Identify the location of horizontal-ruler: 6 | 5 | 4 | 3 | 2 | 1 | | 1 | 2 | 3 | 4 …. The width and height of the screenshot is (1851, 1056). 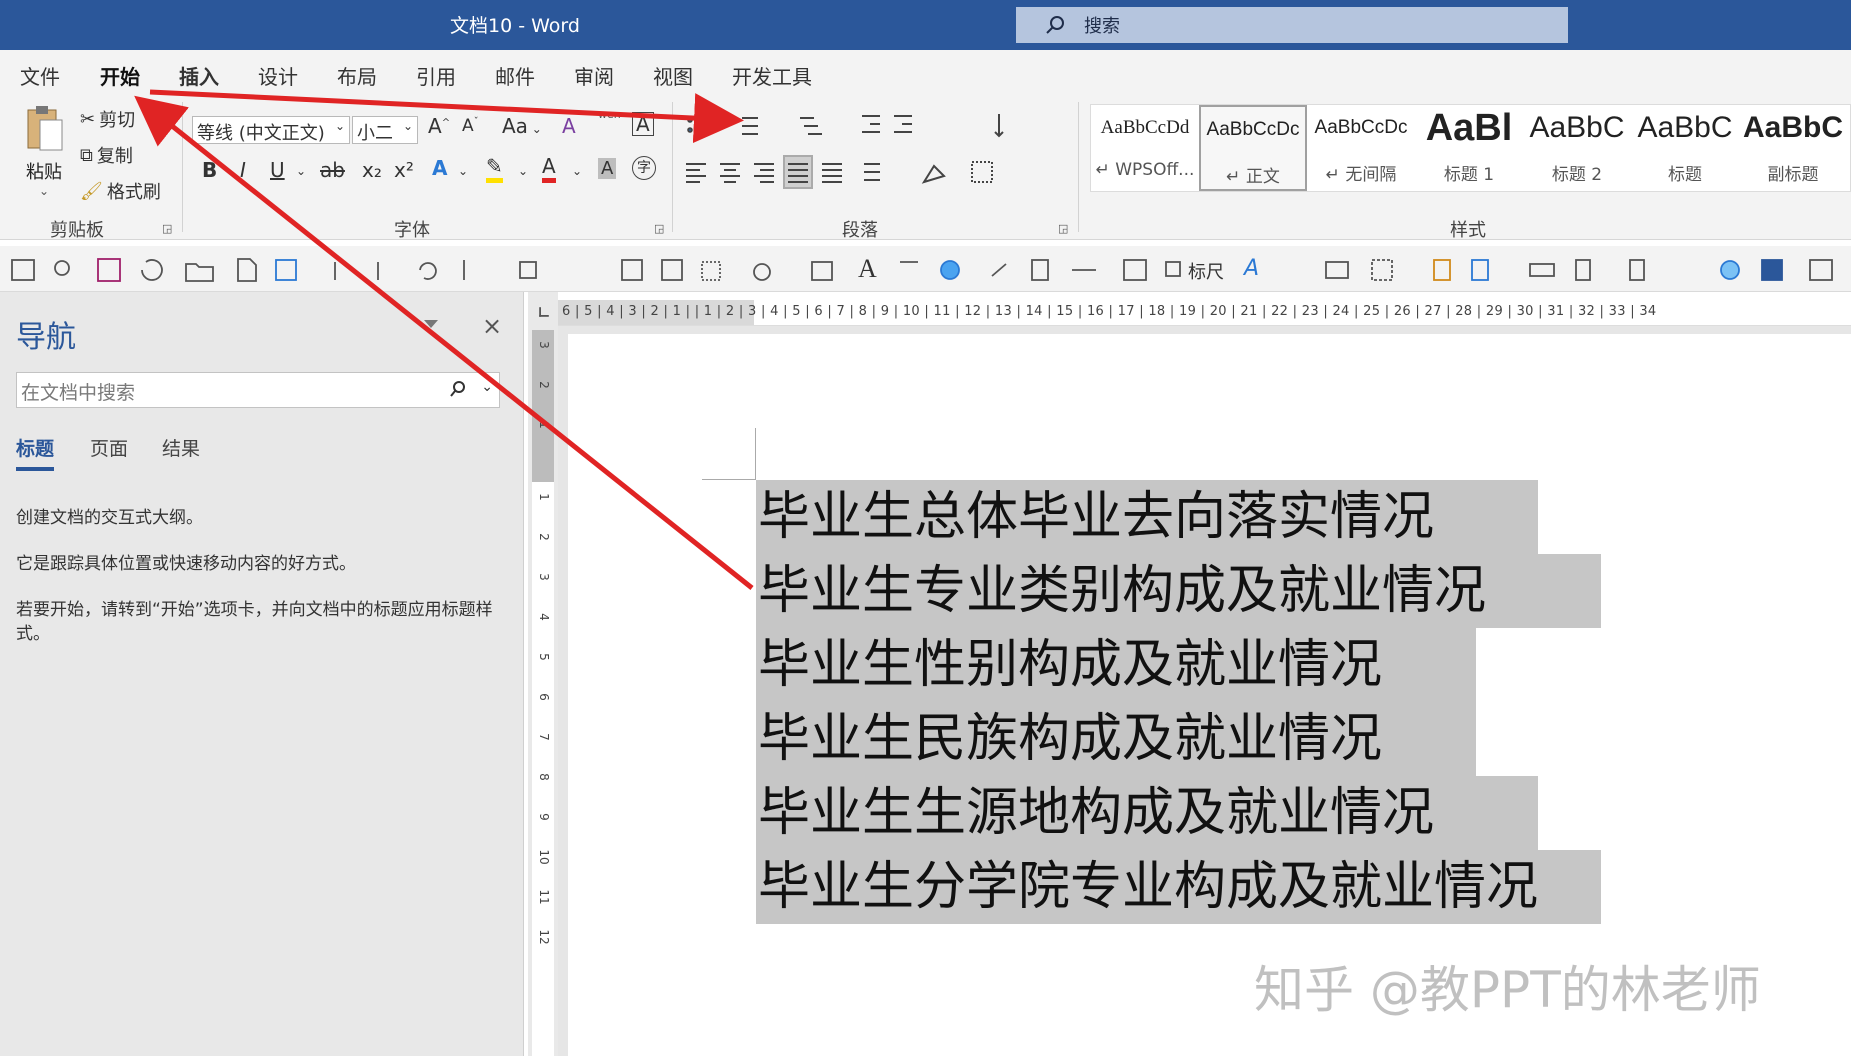
(1204, 313).